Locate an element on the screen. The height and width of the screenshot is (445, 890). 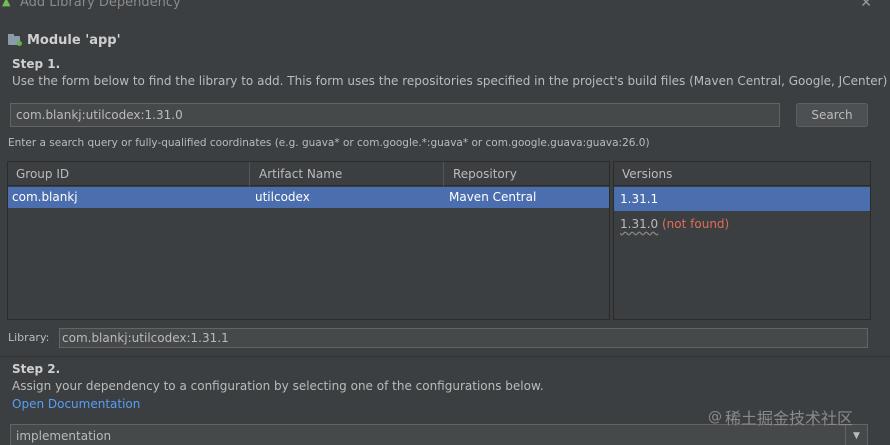
module-folder-icon is located at coordinates (15, 40).